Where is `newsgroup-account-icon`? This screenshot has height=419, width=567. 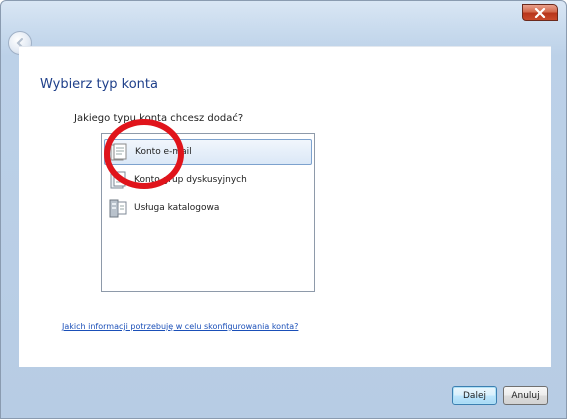 newsgroup-account-icon is located at coordinates (118, 180).